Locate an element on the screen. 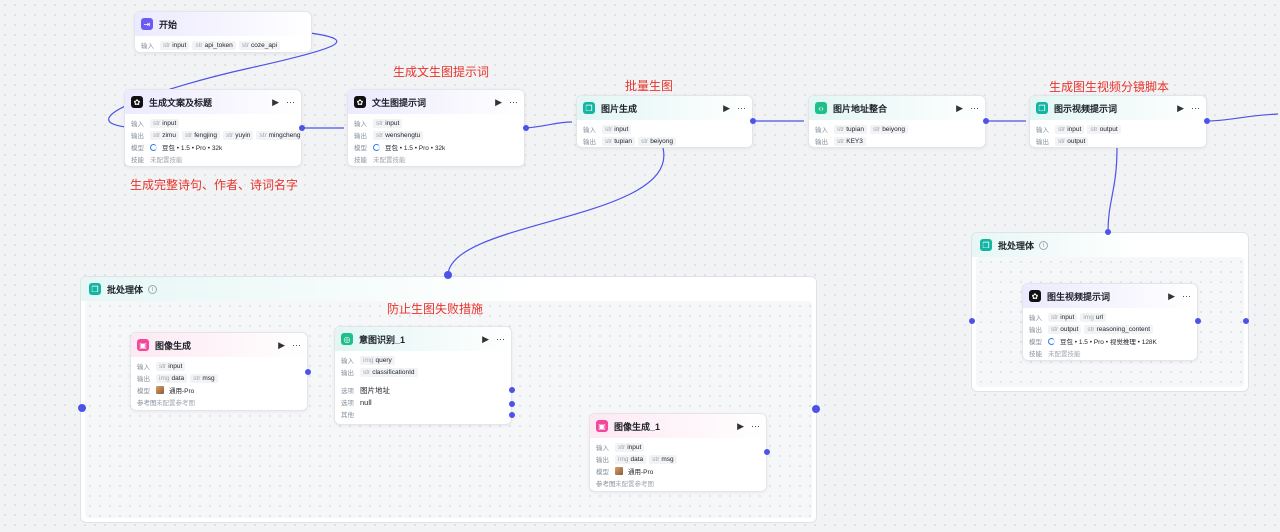  row-label: 技能 is located at coordinates (1035, 354).